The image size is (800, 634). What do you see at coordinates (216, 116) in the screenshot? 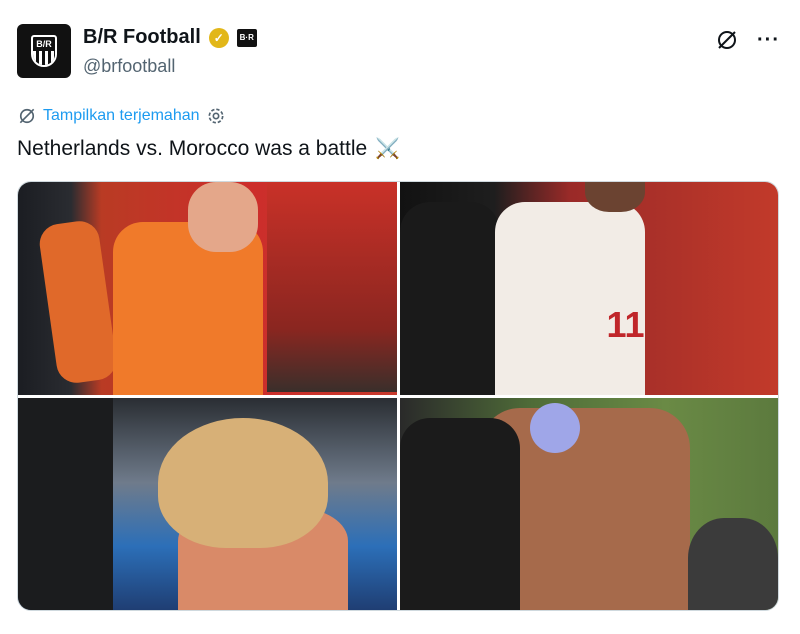
I see `gear-icon` at bounding box center [216, 116].